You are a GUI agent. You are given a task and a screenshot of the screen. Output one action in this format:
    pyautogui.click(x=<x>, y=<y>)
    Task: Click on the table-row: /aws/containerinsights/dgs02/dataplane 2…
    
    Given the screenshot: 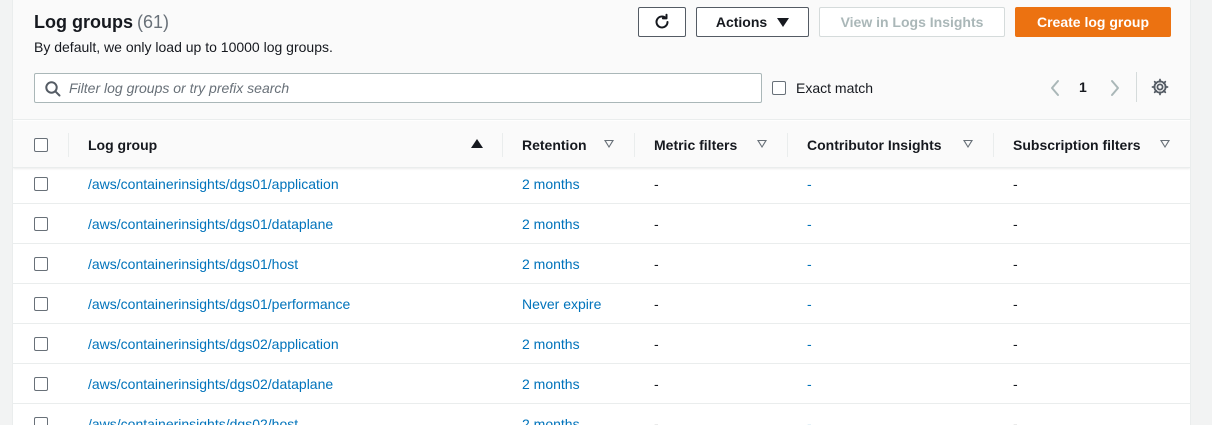 What is the action you would take?
    pyautogui.click(x=601, y=384)
    